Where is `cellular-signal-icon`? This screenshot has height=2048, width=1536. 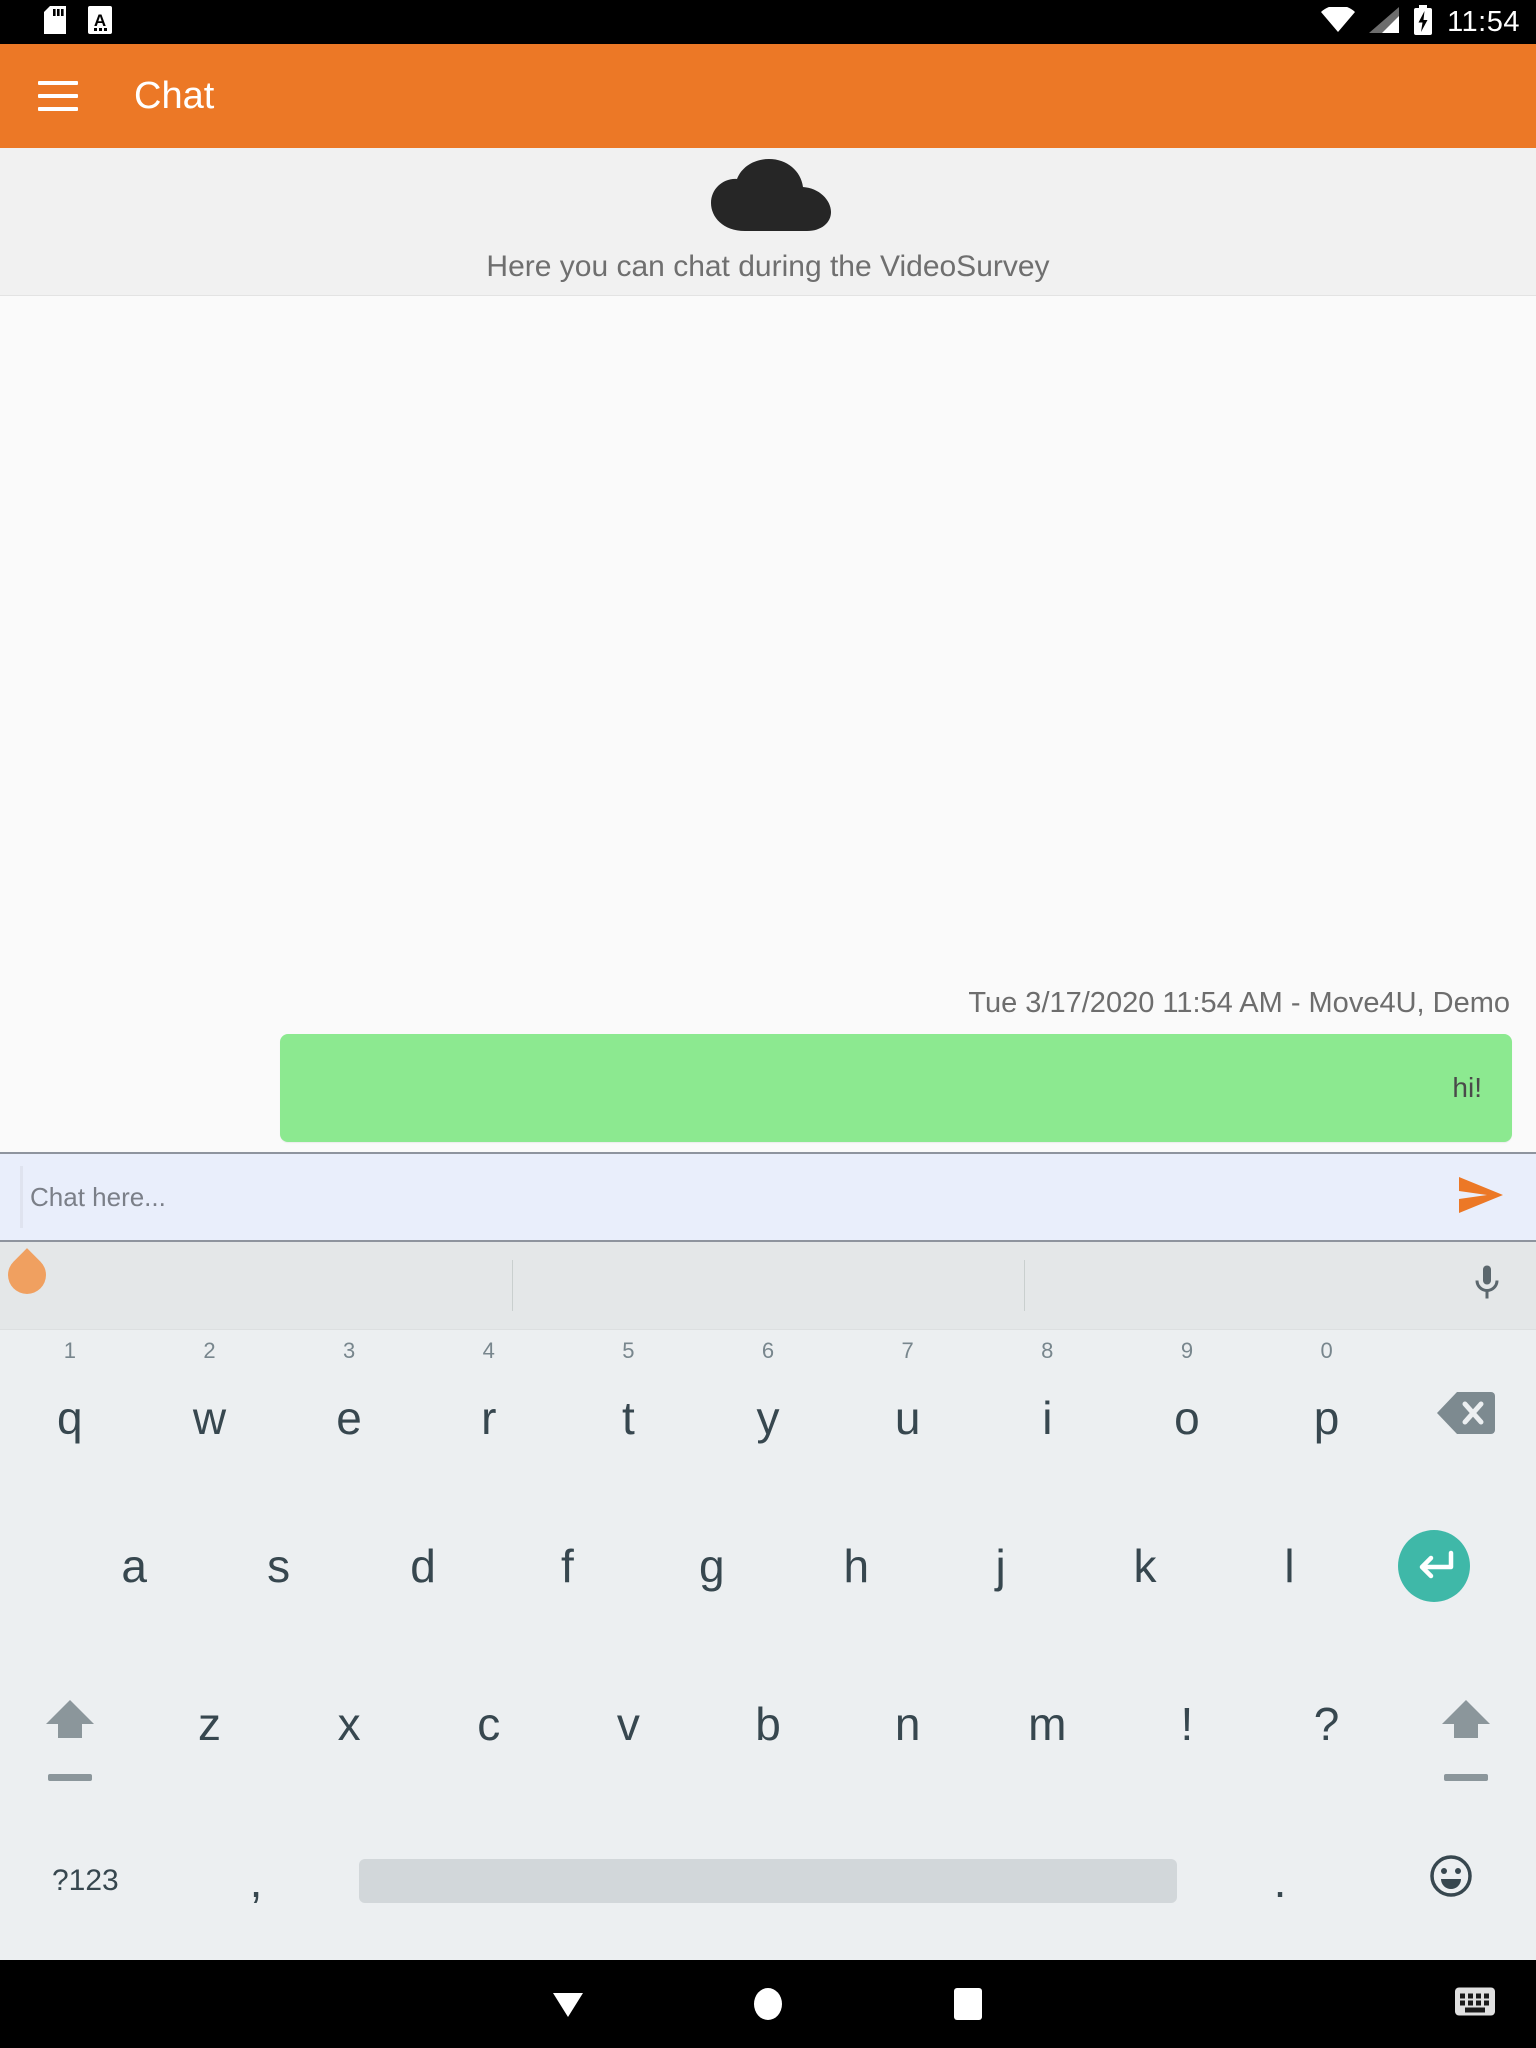
cellular-signal-icon is located at coordinates (1384, 22).